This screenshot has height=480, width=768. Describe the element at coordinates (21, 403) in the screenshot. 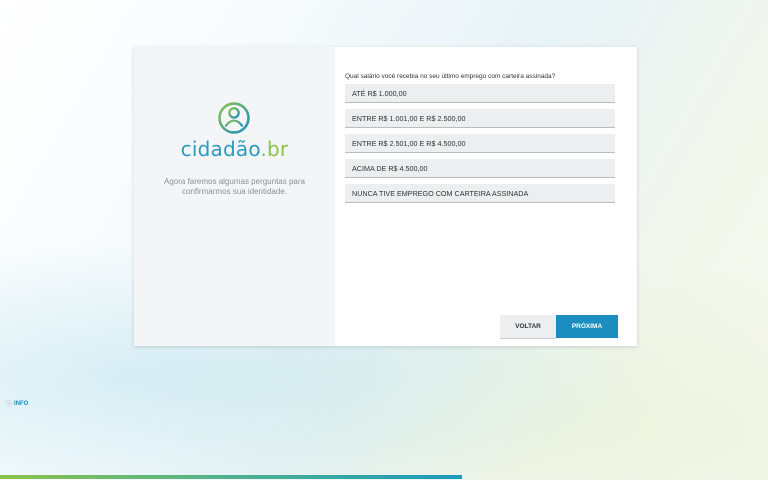

I see `info-label: INFO` at that location.